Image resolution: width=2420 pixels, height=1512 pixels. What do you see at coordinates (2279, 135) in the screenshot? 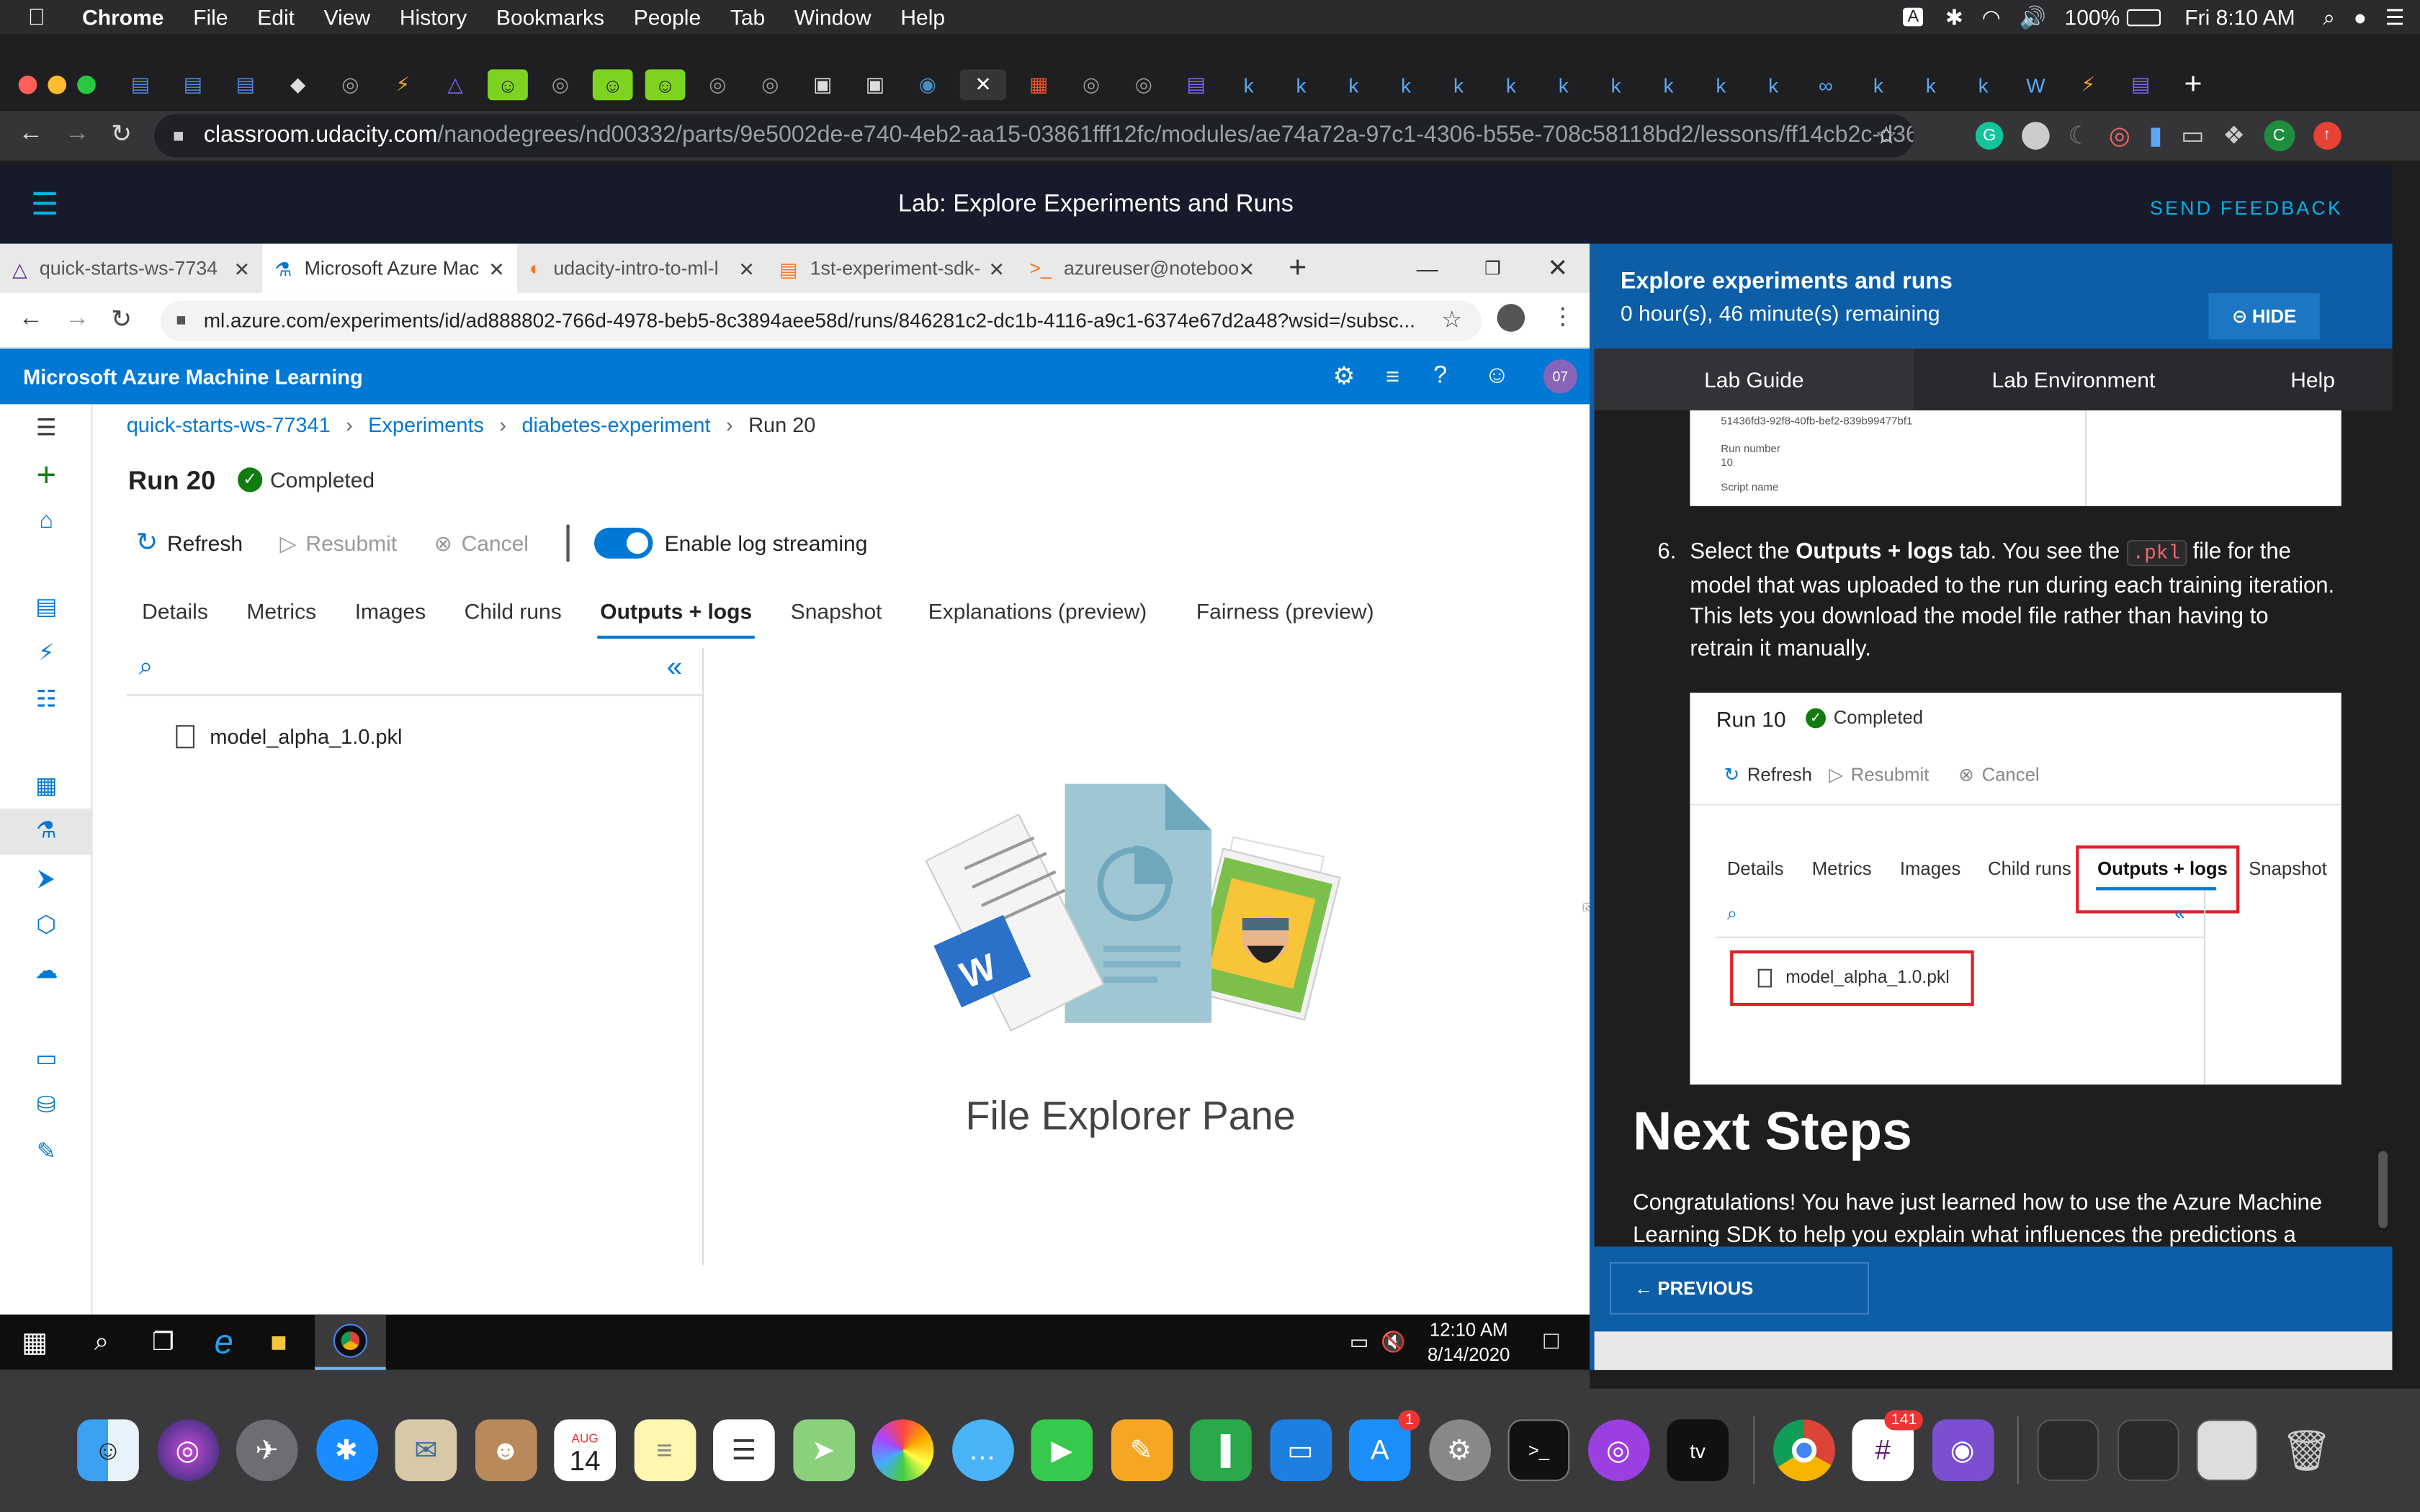
I see `profile-avatar: C` at bounding box center [2279, 135].